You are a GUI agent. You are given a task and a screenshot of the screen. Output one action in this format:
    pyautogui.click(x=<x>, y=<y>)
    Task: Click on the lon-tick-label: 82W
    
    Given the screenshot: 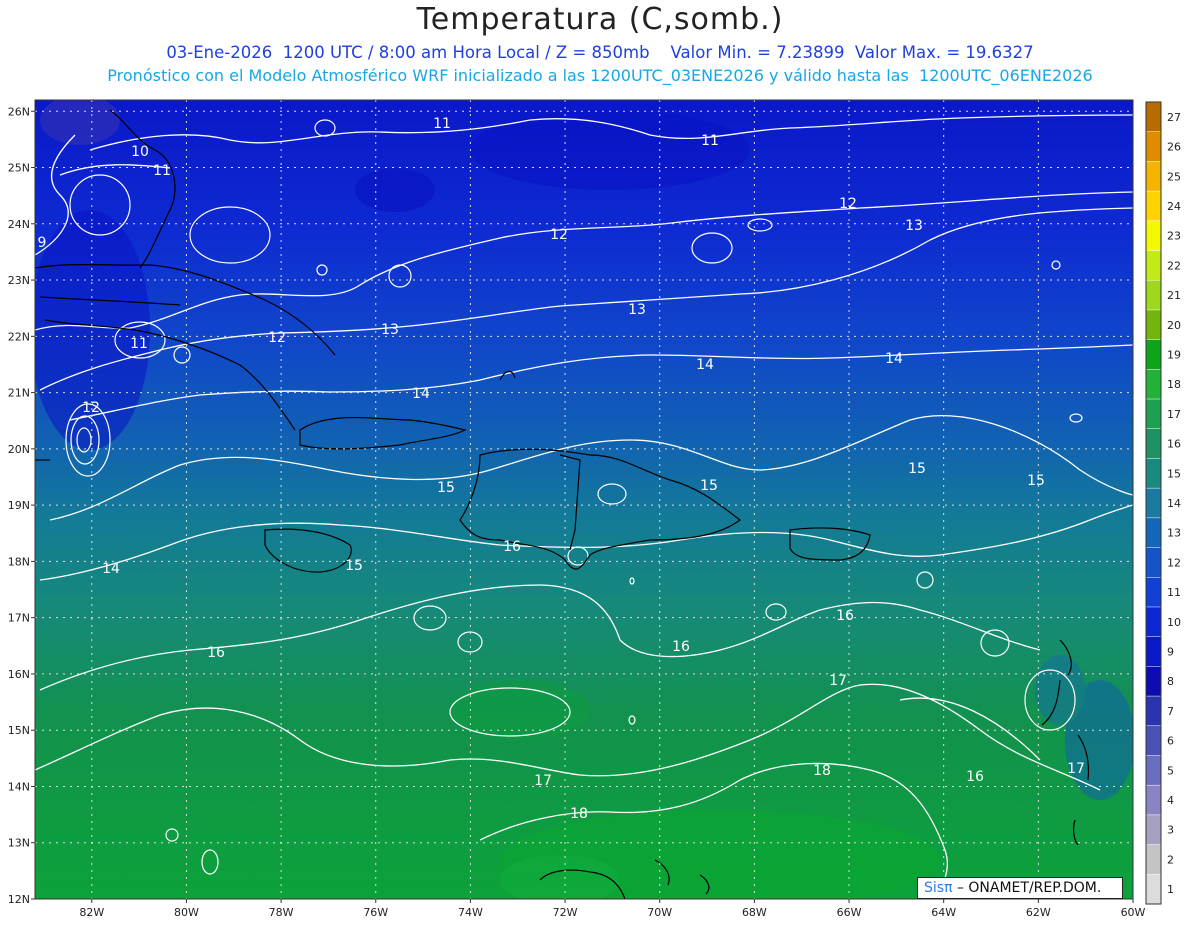 What is the action you would take?
    pyautogui.click(x=91, y=912)
    